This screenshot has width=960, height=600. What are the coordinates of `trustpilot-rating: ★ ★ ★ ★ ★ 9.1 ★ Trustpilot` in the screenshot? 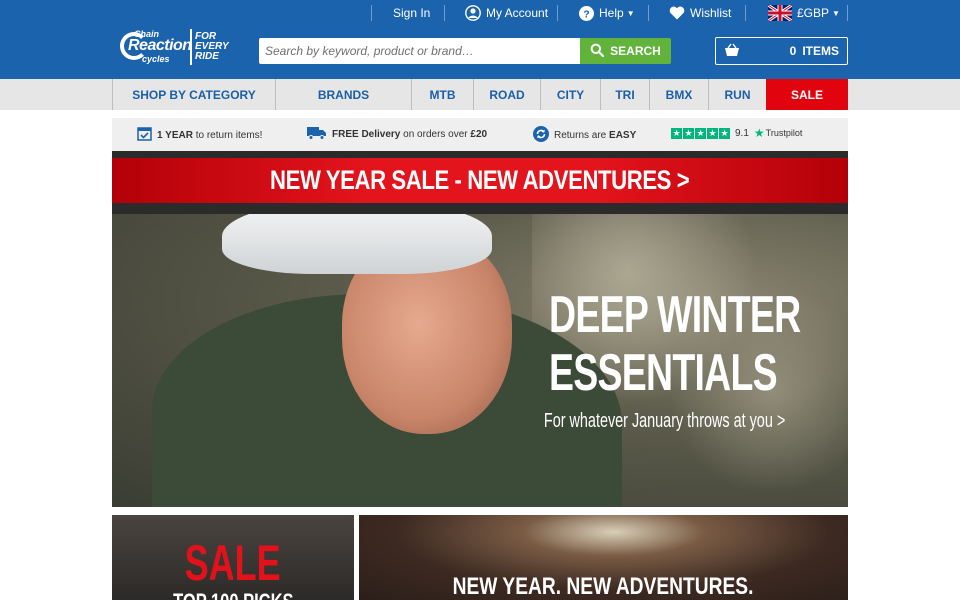 It's located at (736, 133).